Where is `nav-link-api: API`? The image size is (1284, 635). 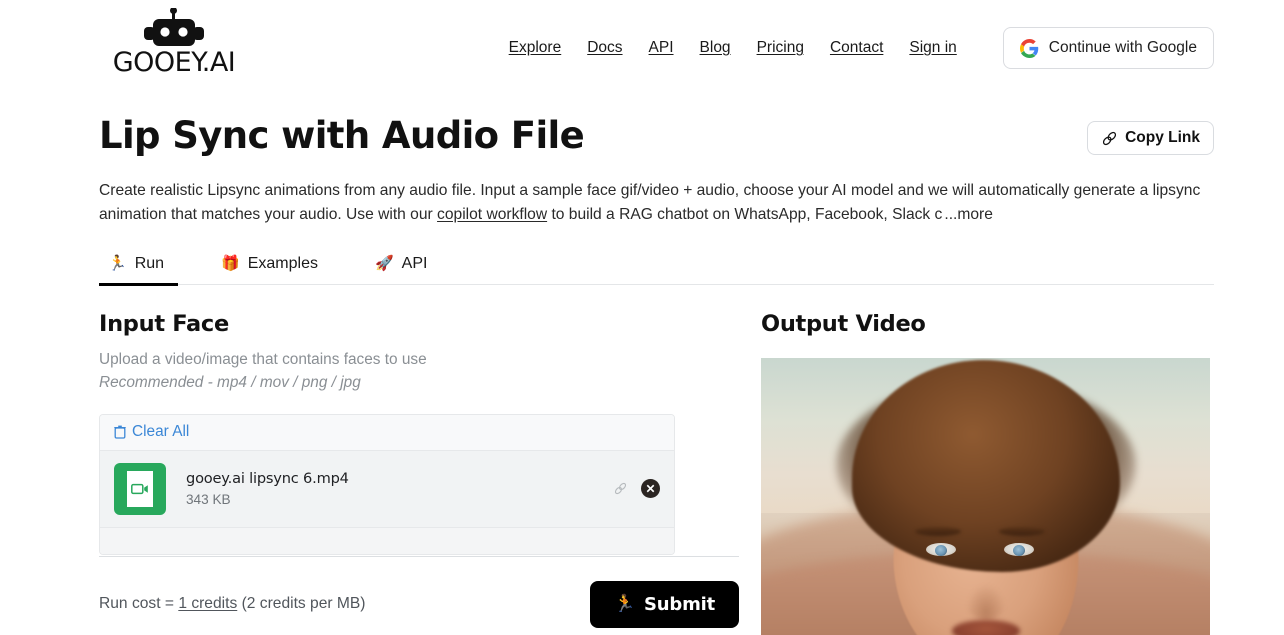
nav-link-api: API is located at coordinates (661, 48).